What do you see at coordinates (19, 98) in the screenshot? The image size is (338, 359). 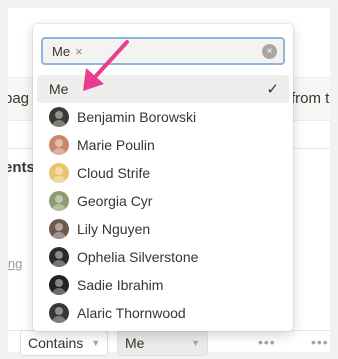 I see `background-text-left: pag` at bounding box center [19, 98].